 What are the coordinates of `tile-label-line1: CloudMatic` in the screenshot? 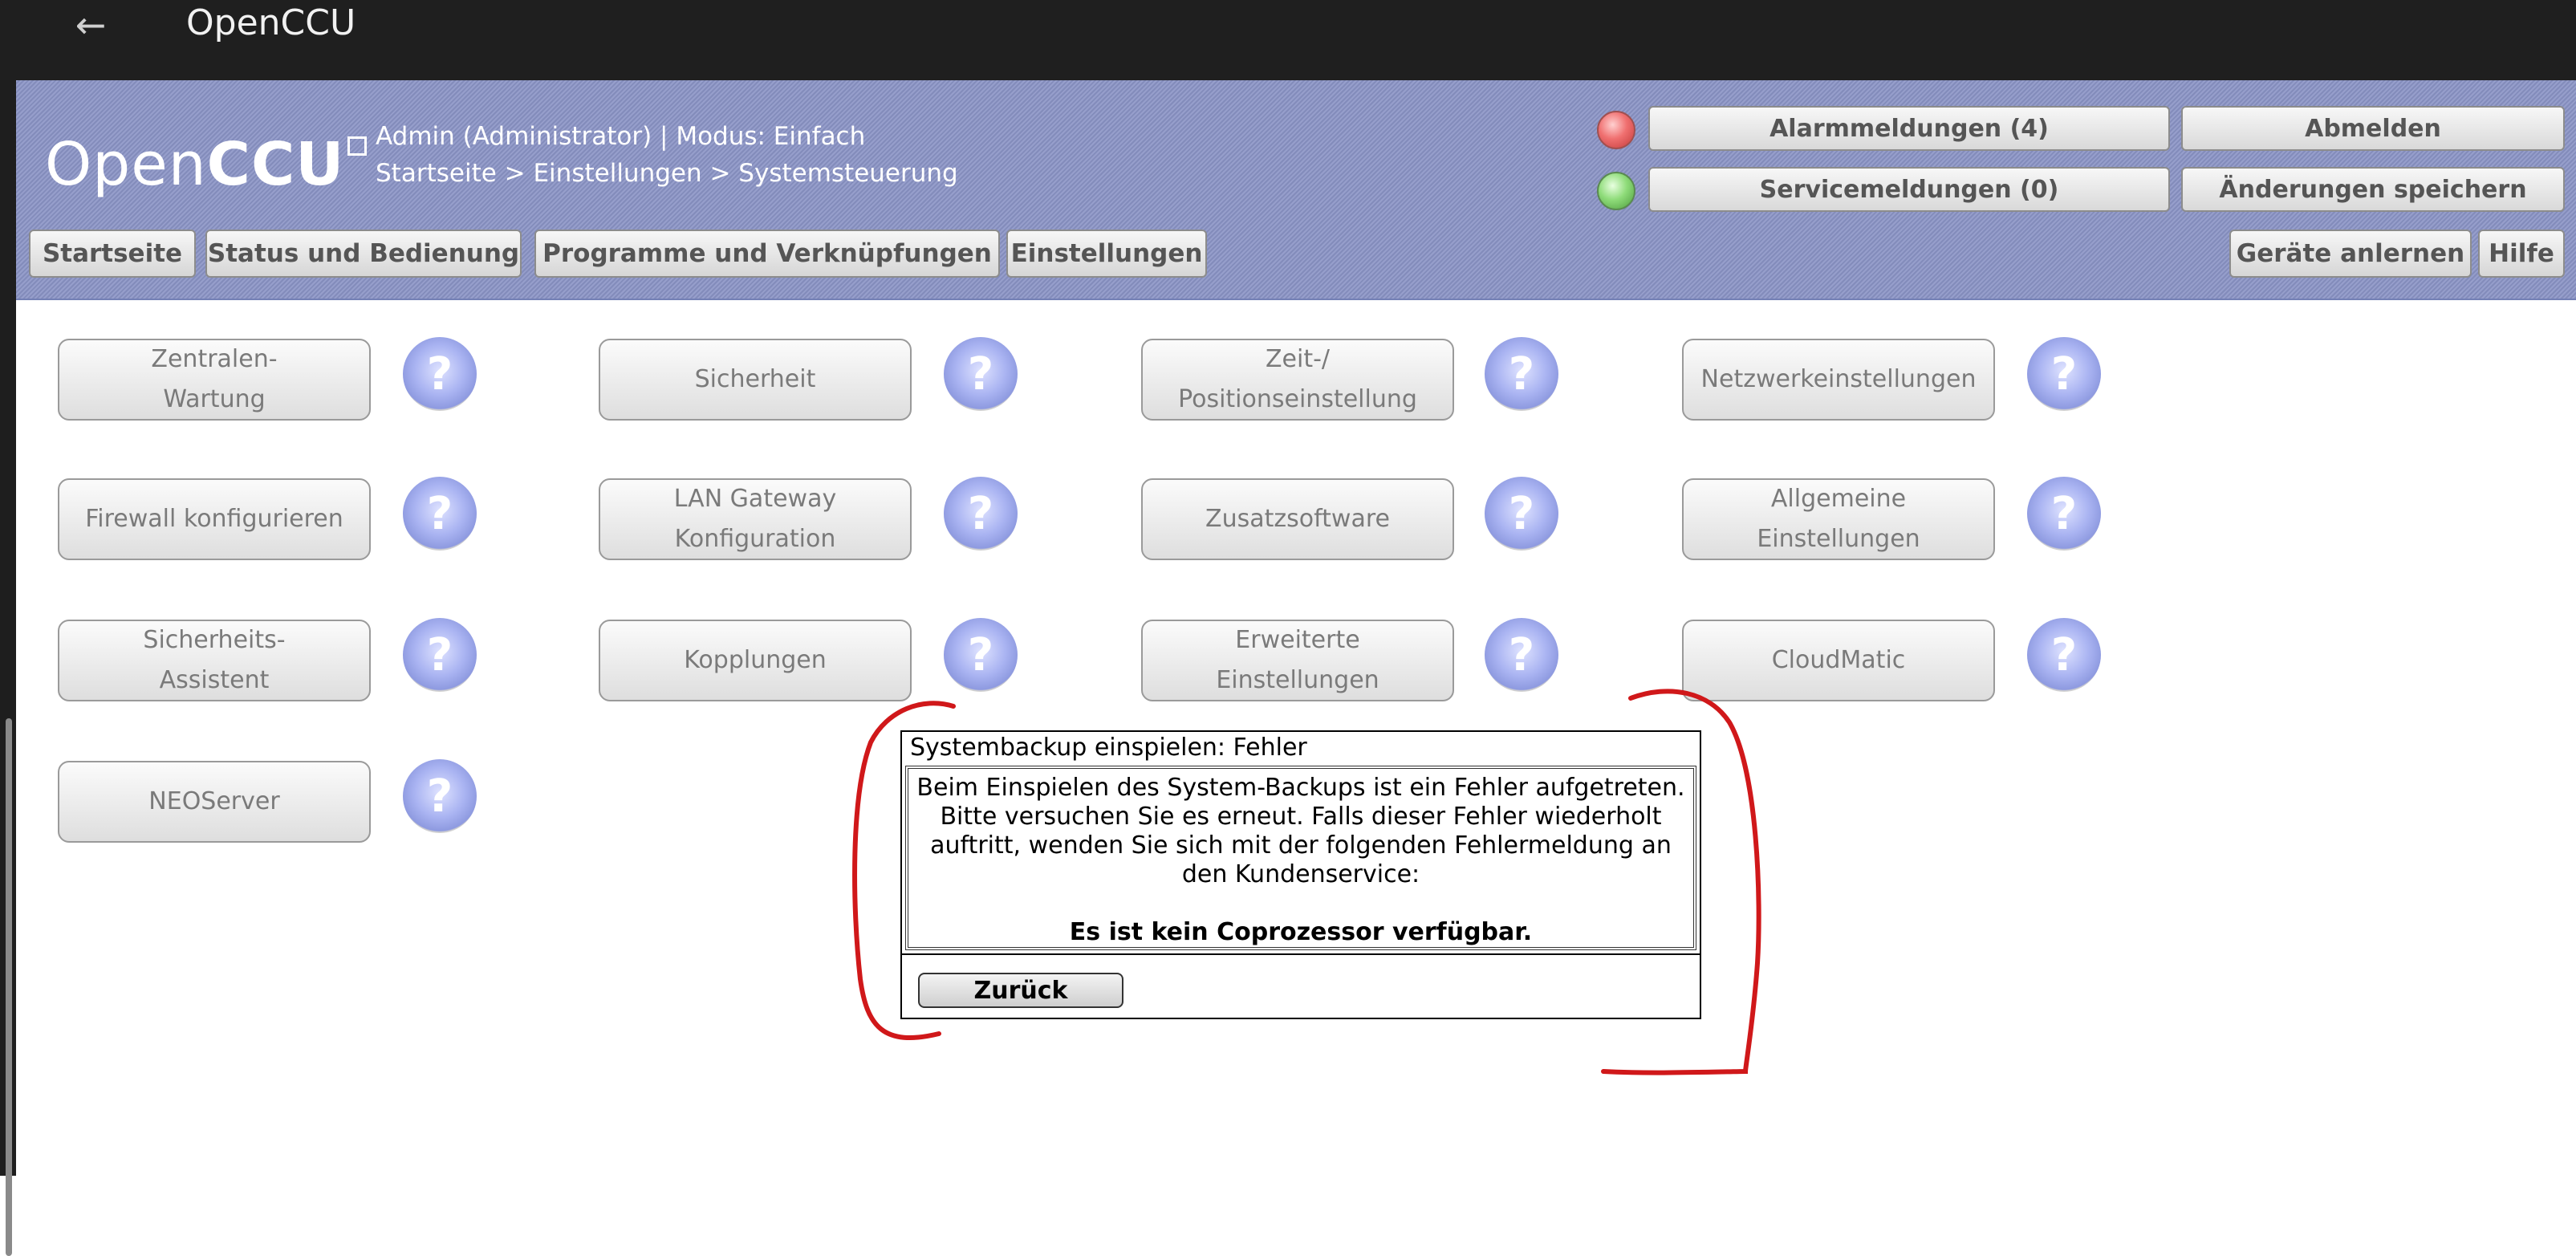 It's located at (1838, 660).